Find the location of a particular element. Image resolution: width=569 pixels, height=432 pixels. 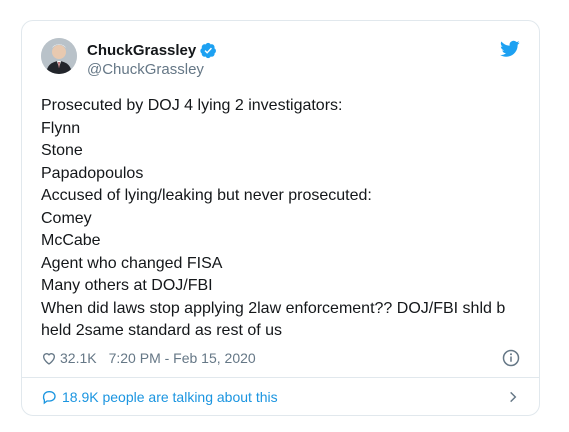

speech-bubble-icon is located at coordinates (49, 398).